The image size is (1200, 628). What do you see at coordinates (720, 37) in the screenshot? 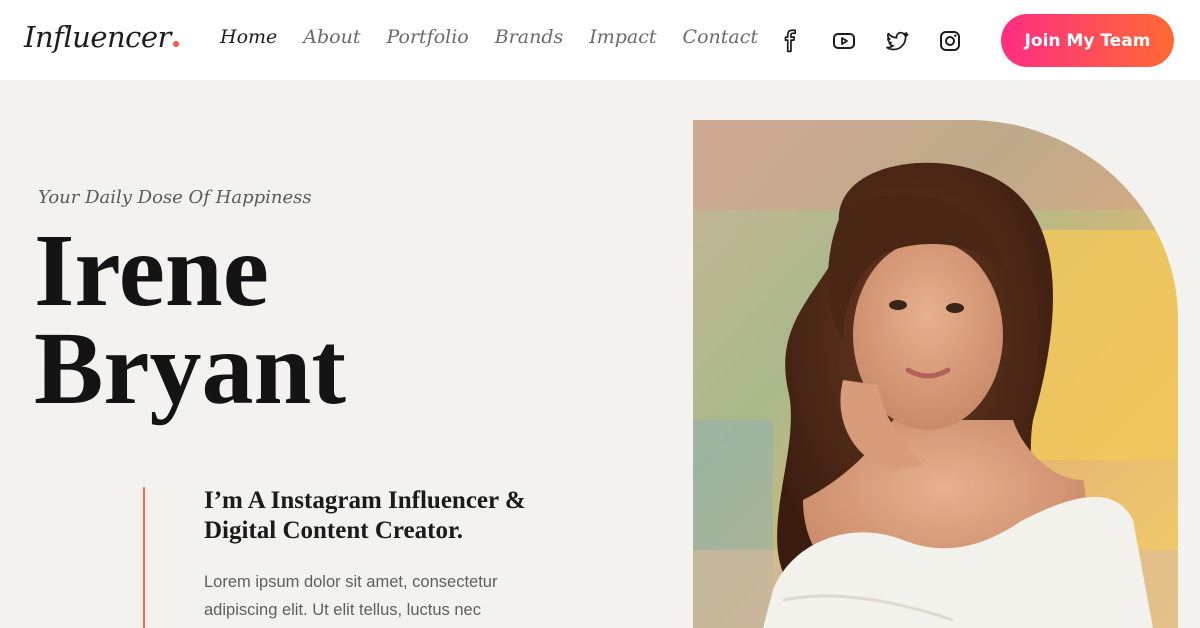
I see `nav-contact: Contact` at bounding box center [720, 37].